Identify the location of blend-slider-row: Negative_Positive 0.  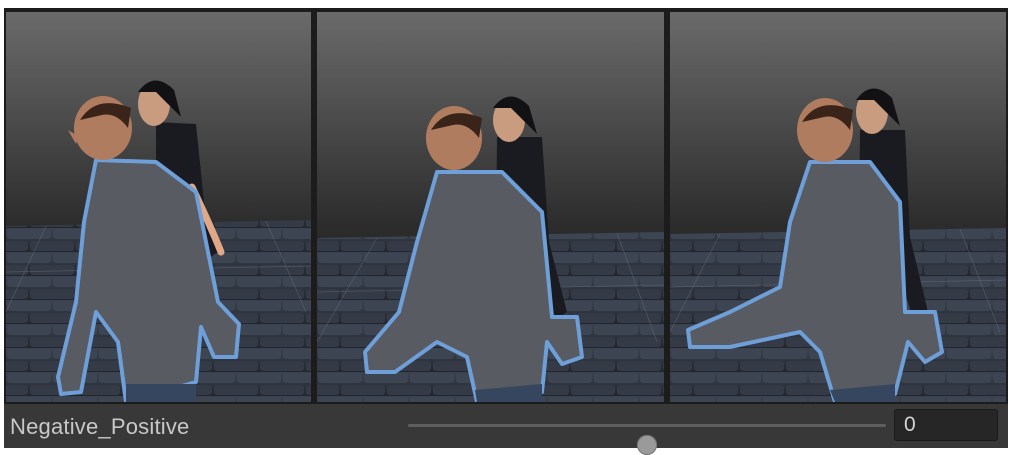
(506, 429).